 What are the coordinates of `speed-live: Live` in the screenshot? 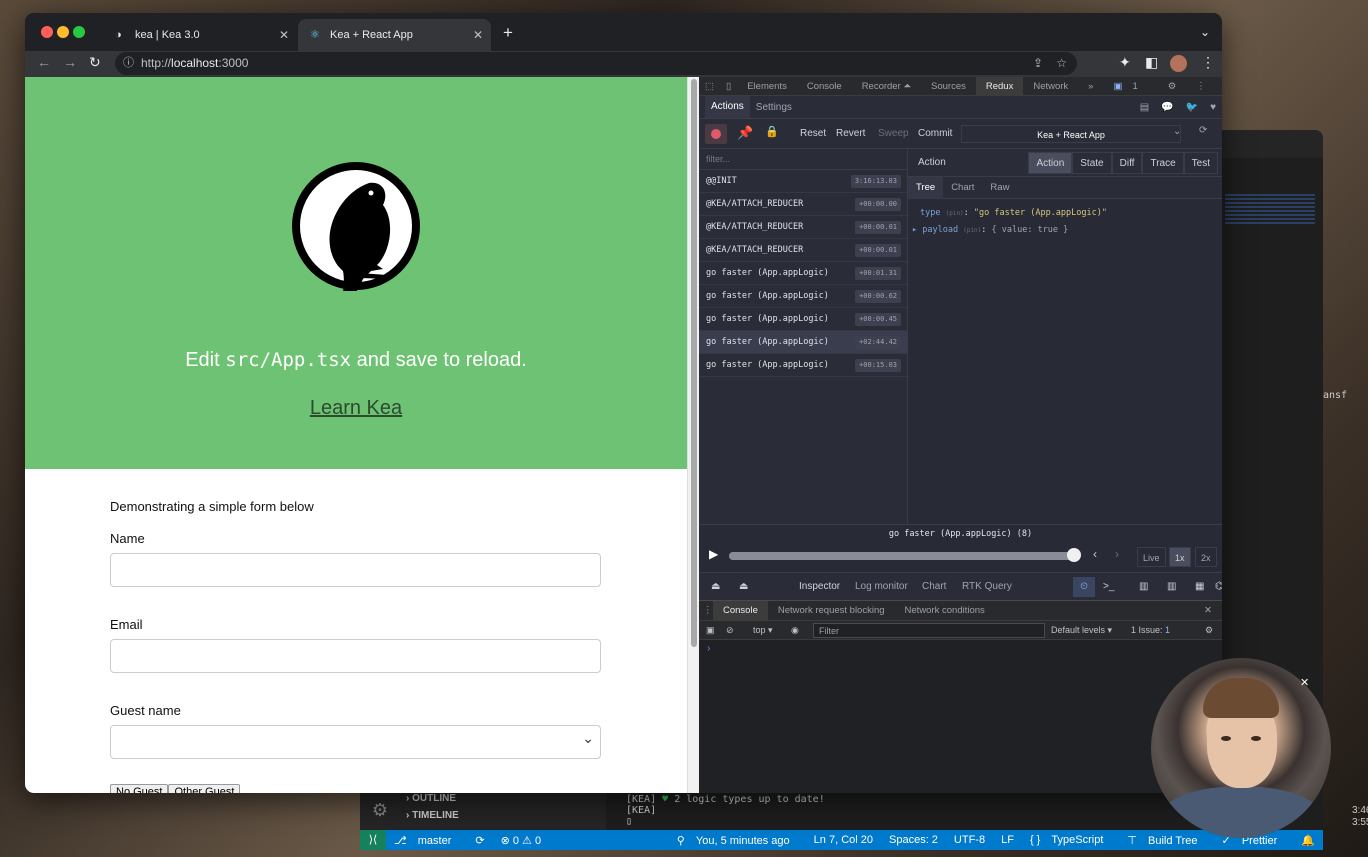 It's located at (1151, 557).